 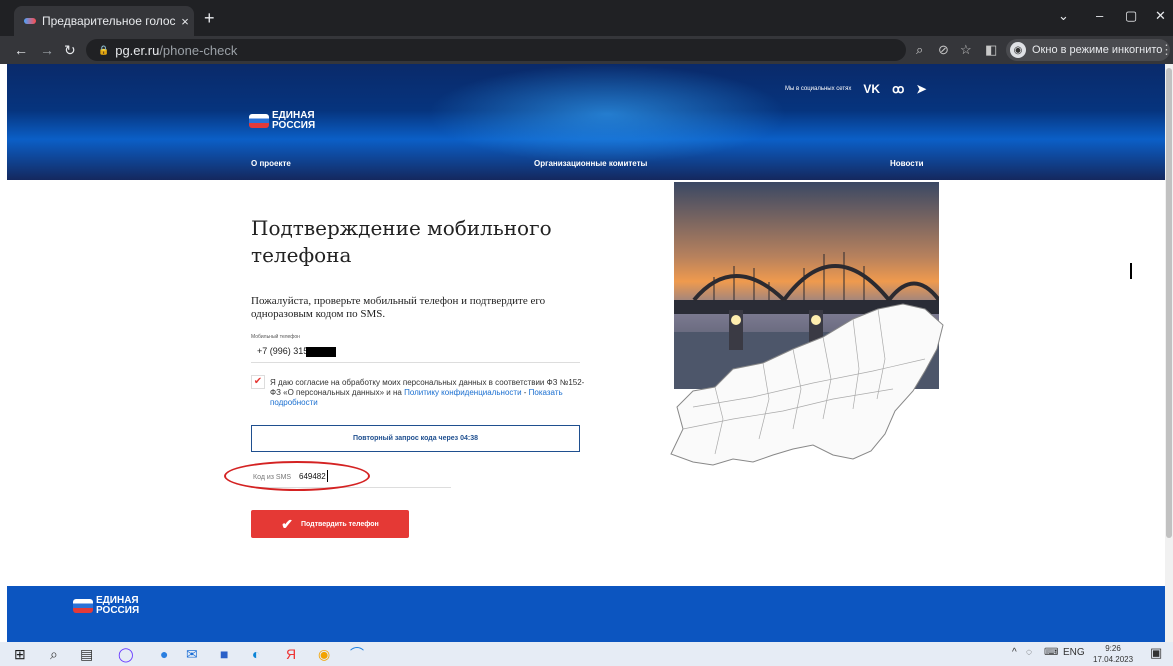 I want to click on nav-news: Новости, so click(x=907, y=163).